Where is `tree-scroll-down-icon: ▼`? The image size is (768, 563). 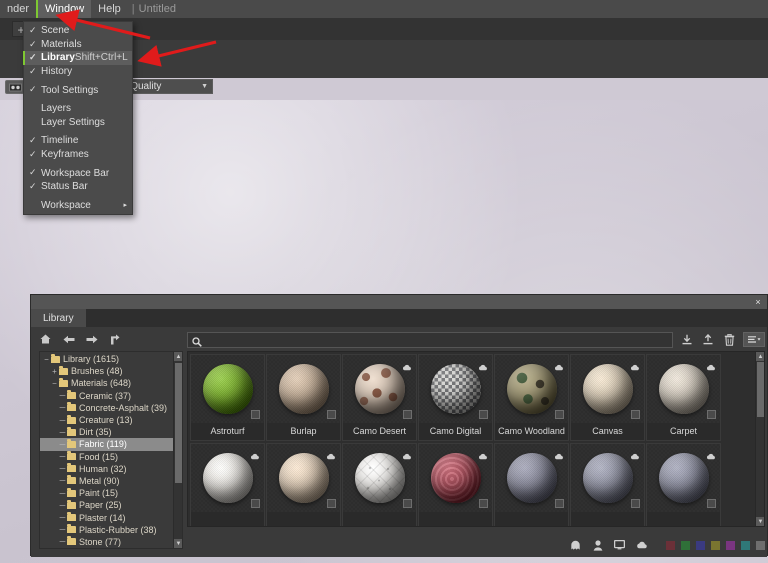 tree-scroll-down-icon: ▼ is located at coordinates (178, 543).